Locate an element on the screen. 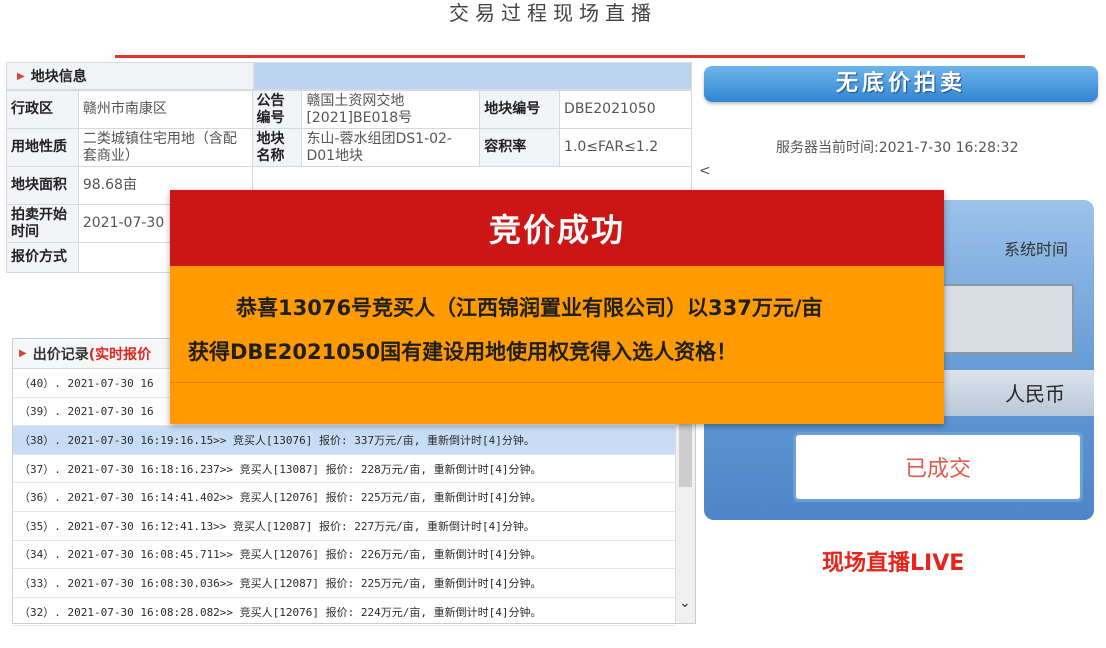 This screenshot has width=1106, height=648. parcel-name-value: 东山-蓉水组团DS1-02-D01地块 is located at coordinates (391, 147).